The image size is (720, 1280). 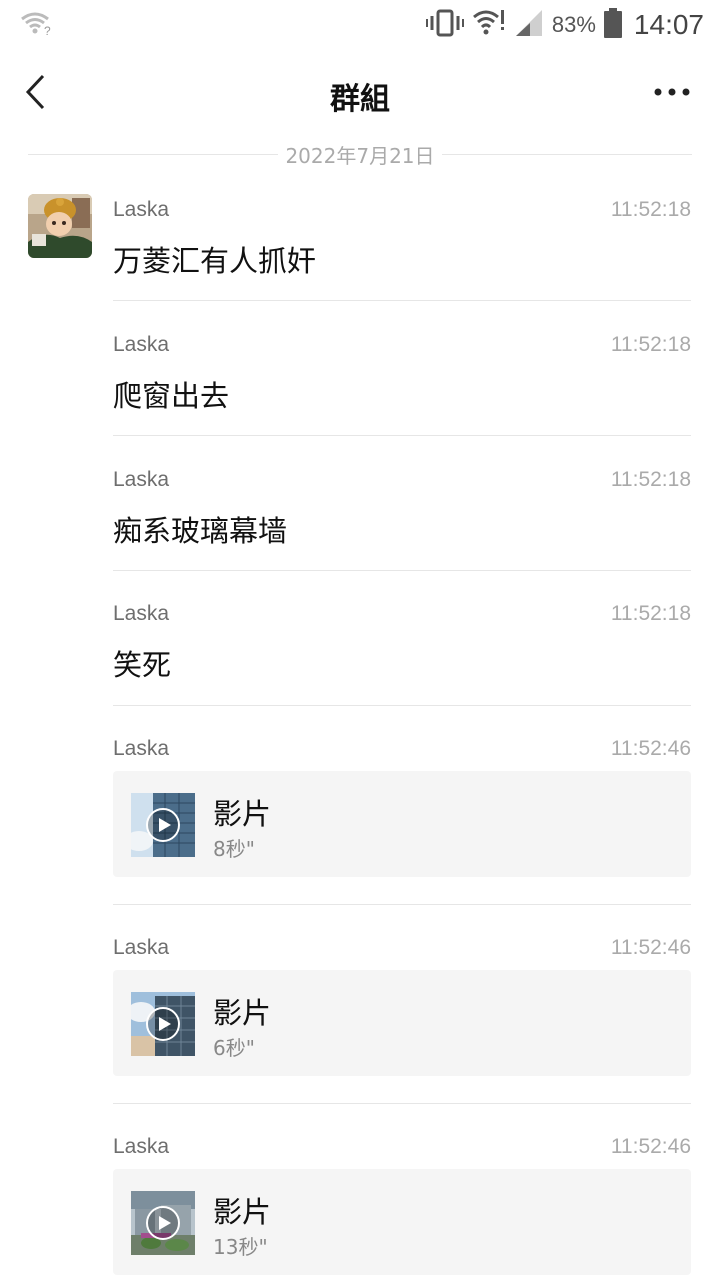 What do you see at coordinates (360, 25) in the screenshot?
I see `status-bar: ? 83% 14:07` at bounding box center [360, 25].